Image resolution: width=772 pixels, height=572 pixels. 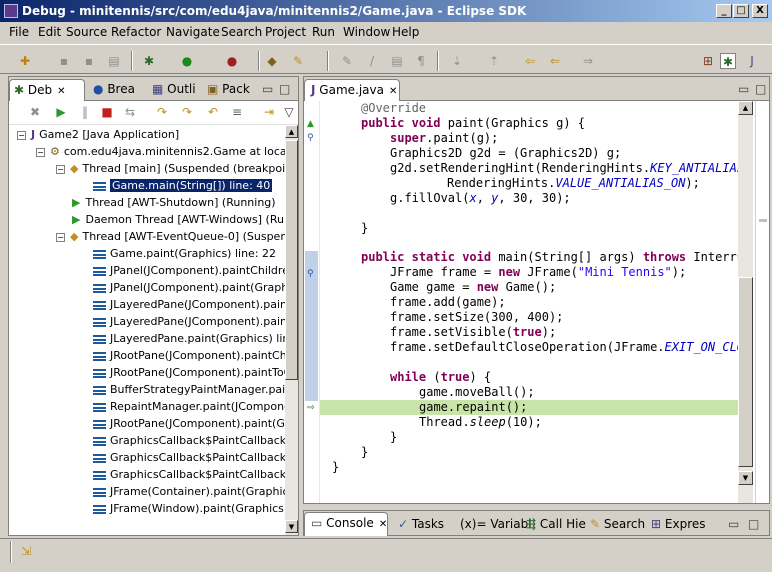 I want to click on java-perspective-icon: J, so click(x=752, y=61).